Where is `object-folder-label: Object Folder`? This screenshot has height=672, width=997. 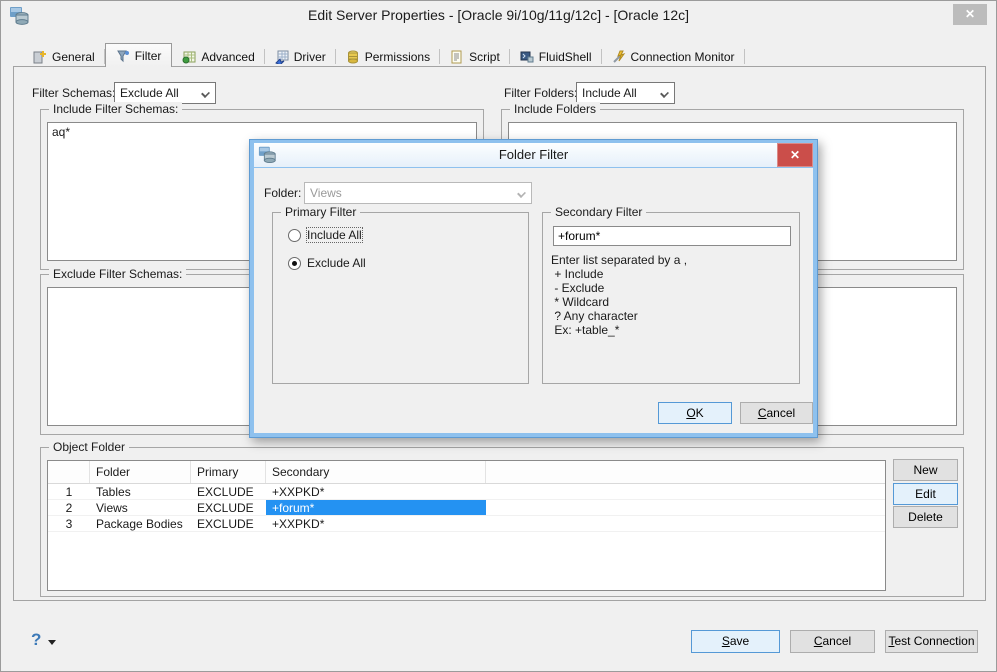 object-folder-label: Object Folder is located at coordinates (89, 447).